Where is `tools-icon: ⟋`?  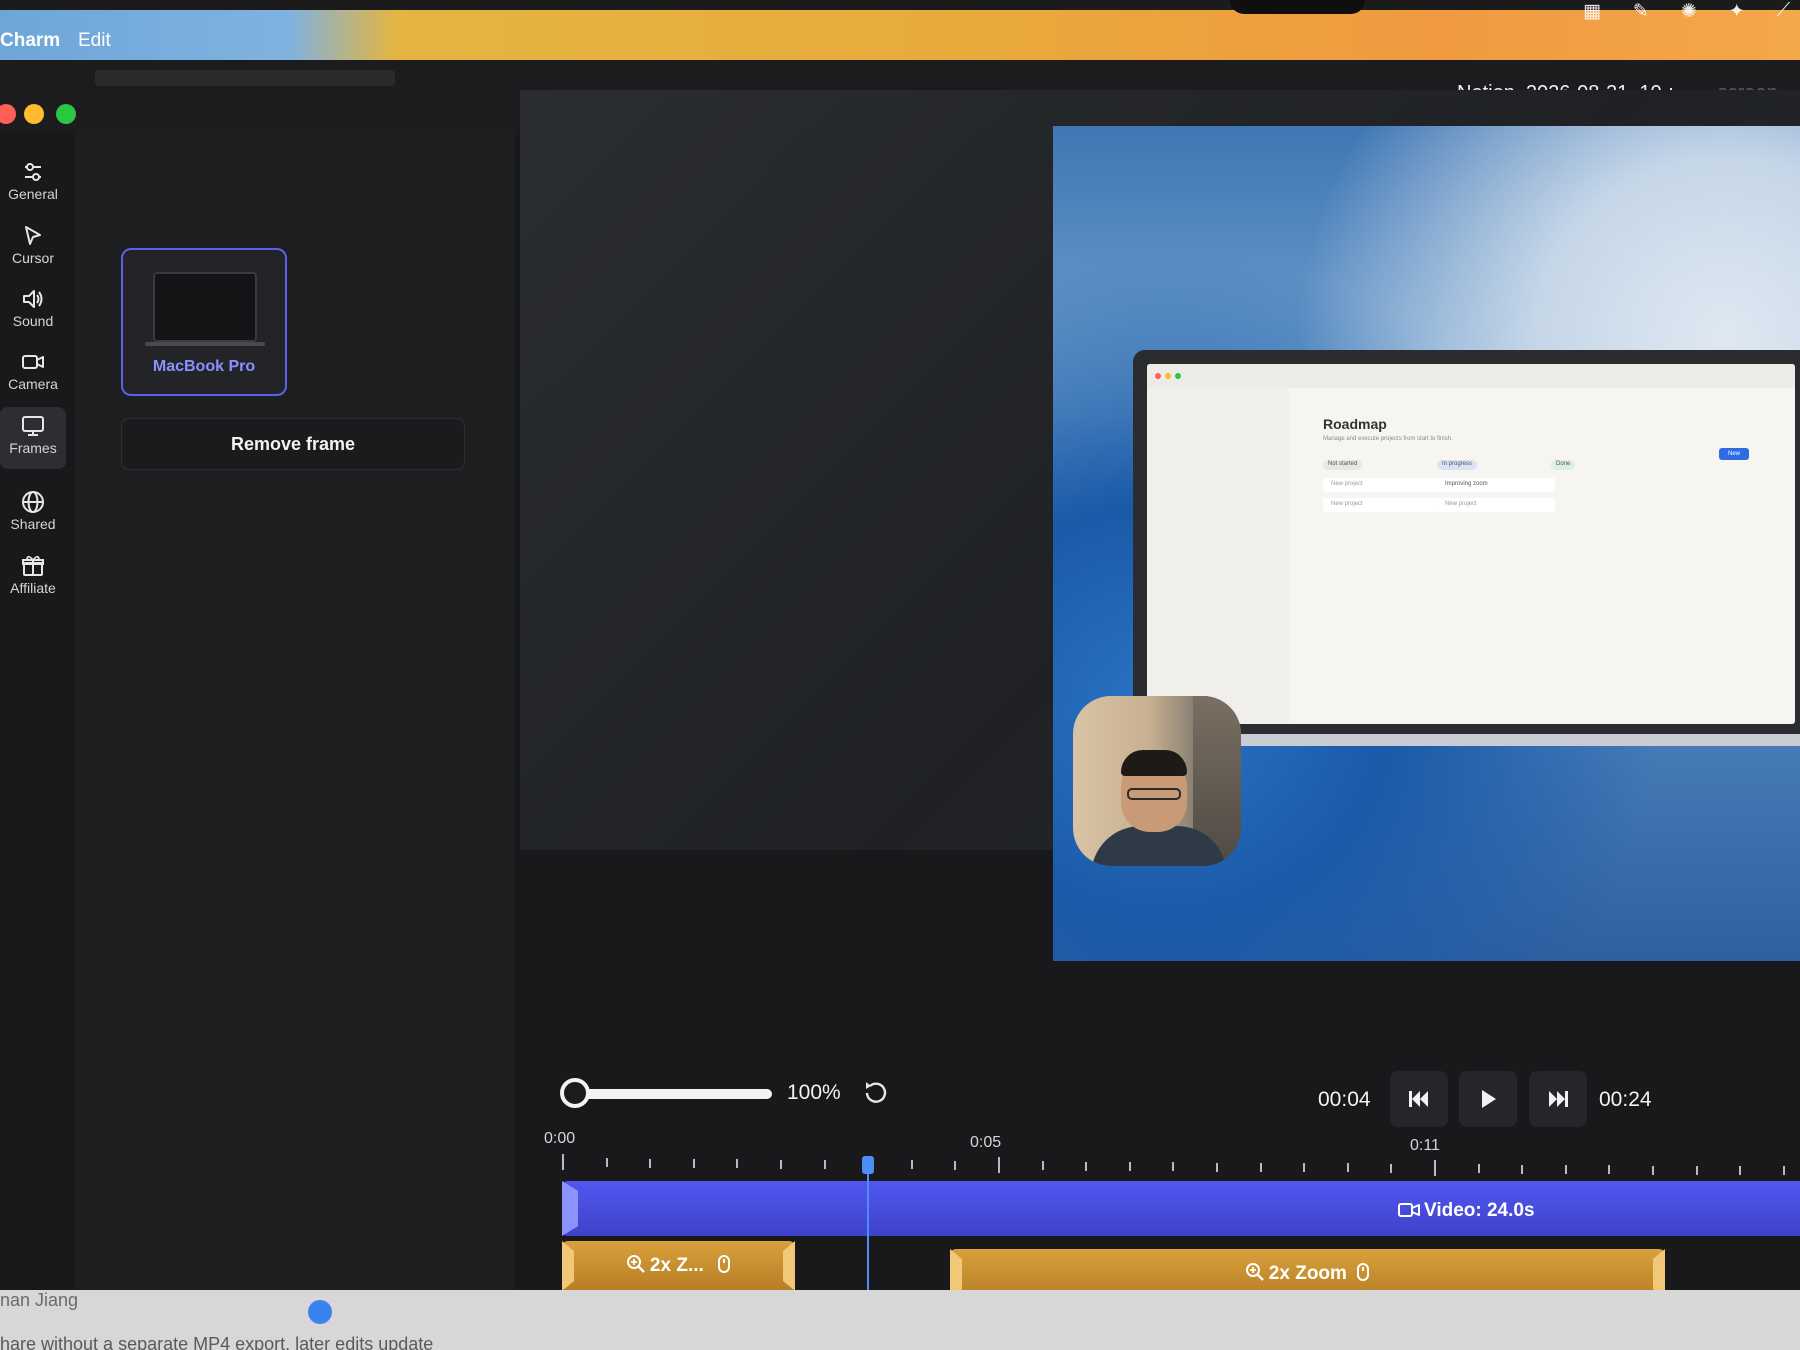 tools-icon: ⟋ is located at coordinates (1783, 11).